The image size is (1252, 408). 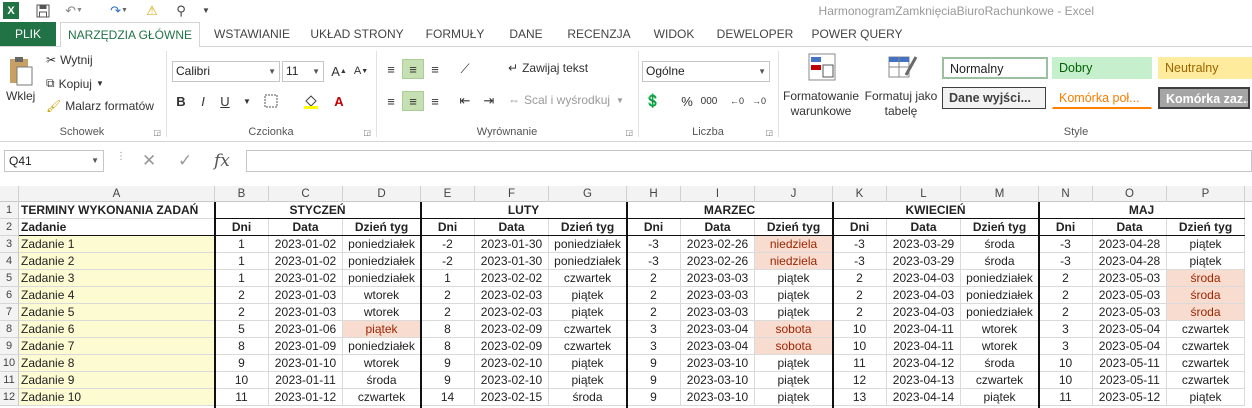 I want to click on date-cell: 2023-02-10, so click(x=512, y=363).